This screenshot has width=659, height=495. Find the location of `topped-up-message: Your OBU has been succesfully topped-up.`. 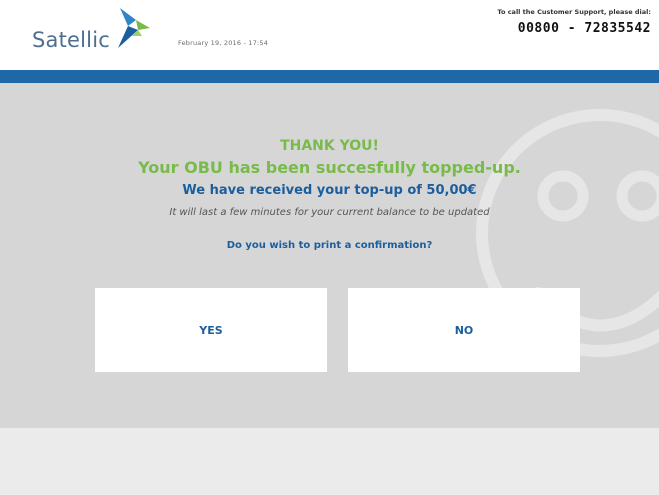

topped-up-message: Your OBU has been succesfully topped-up. is located at coordinates (329, 167).